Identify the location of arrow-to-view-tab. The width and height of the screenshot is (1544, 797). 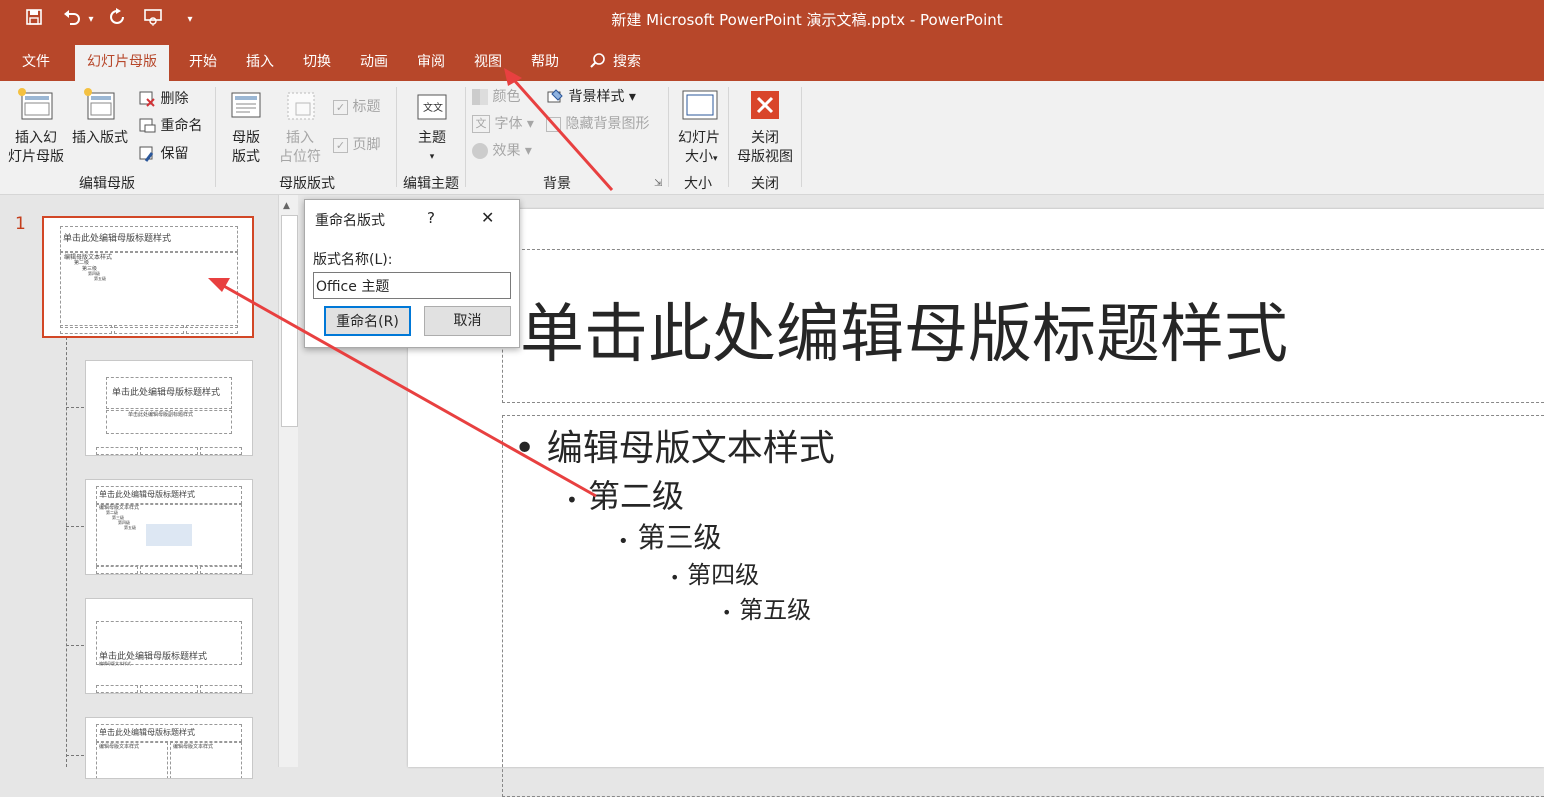
(563, 135).